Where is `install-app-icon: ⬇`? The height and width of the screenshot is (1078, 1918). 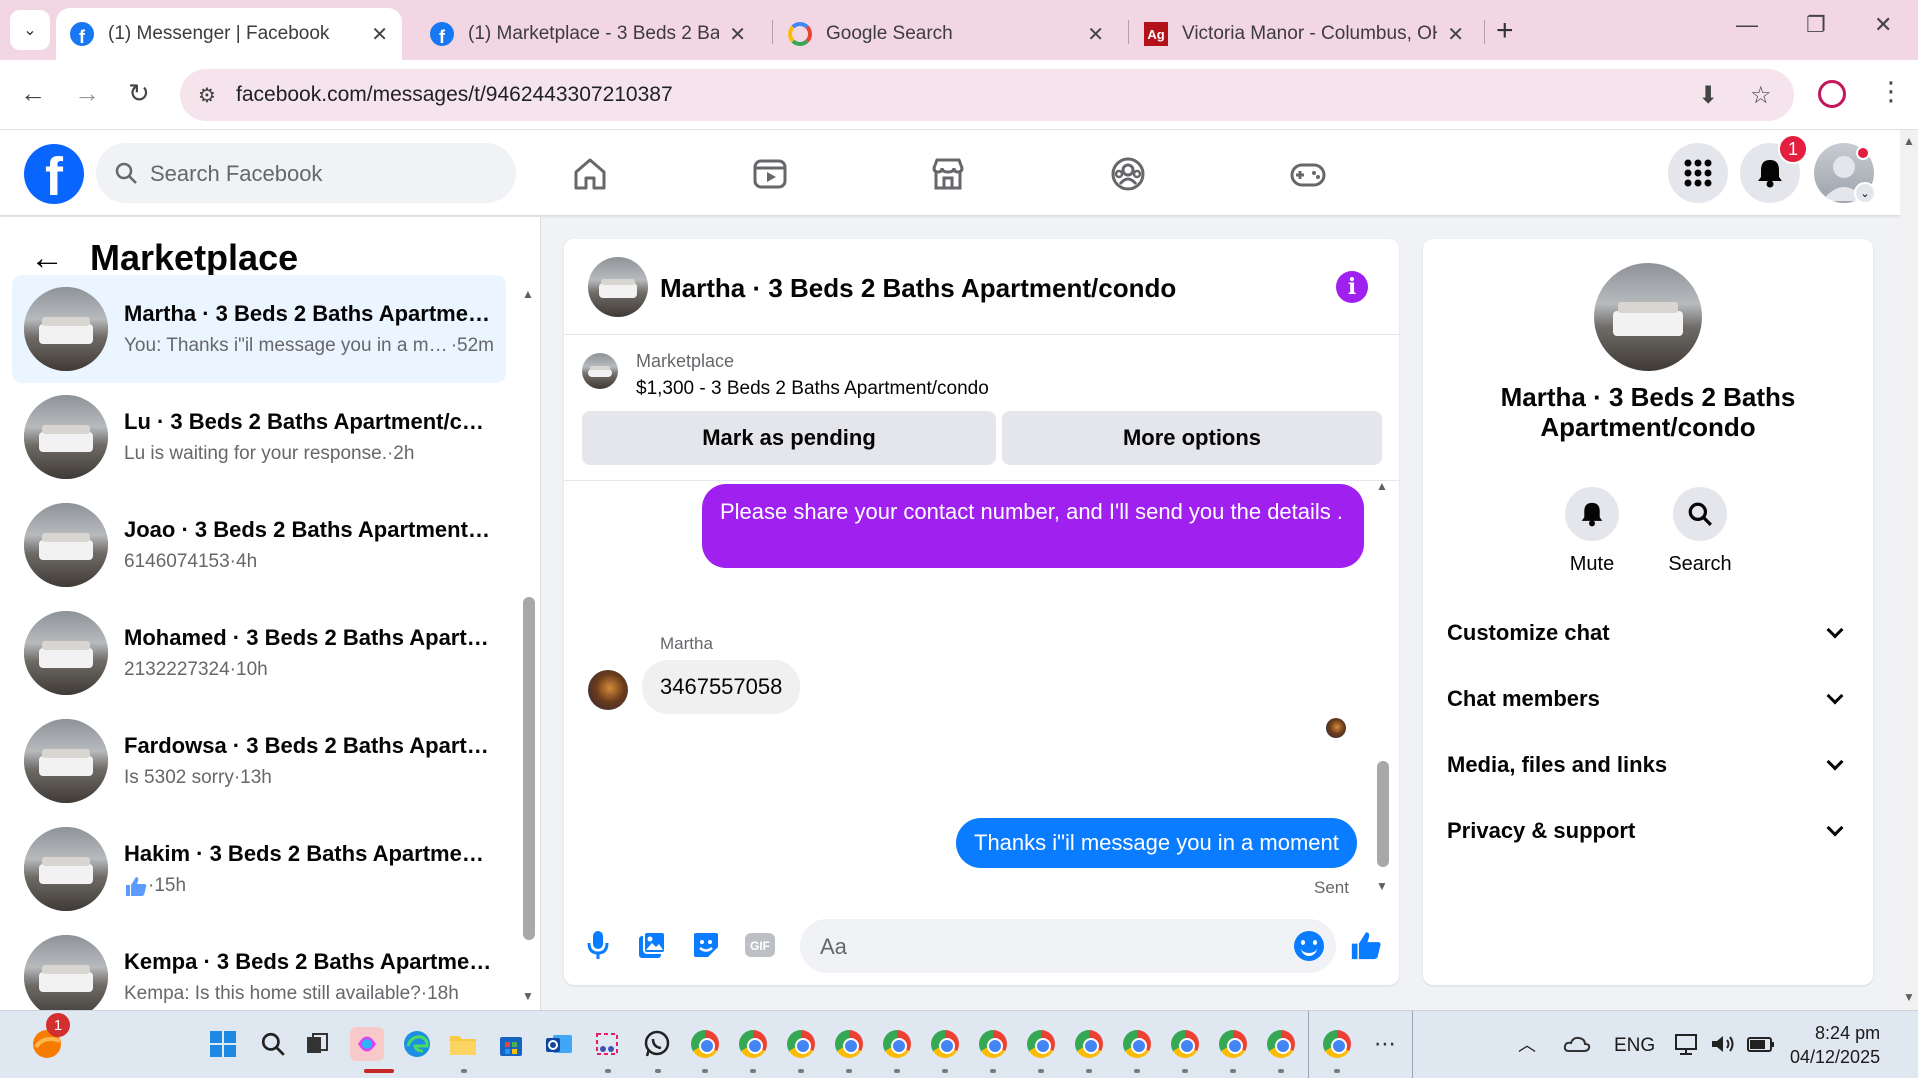
install-app-icon: ⬇ is located at coordinates (1708, 95).